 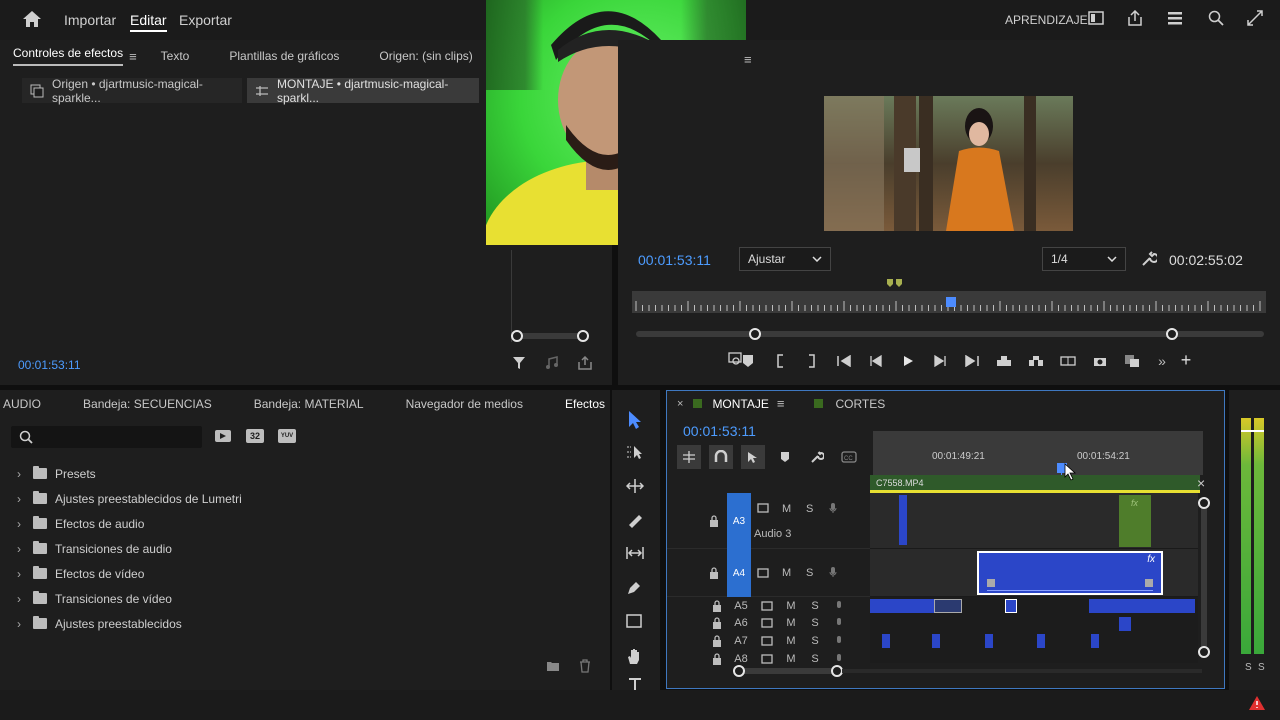 I want to click on track-target-a4: A4, so click(x=739, y=573).